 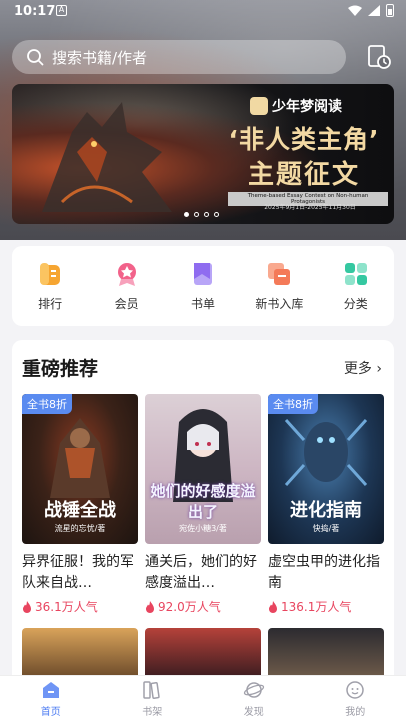 What do you see at coordinates (50, 712) in the screenshot?
I see `tab-label: 首页` at bounding box center [50, 712].